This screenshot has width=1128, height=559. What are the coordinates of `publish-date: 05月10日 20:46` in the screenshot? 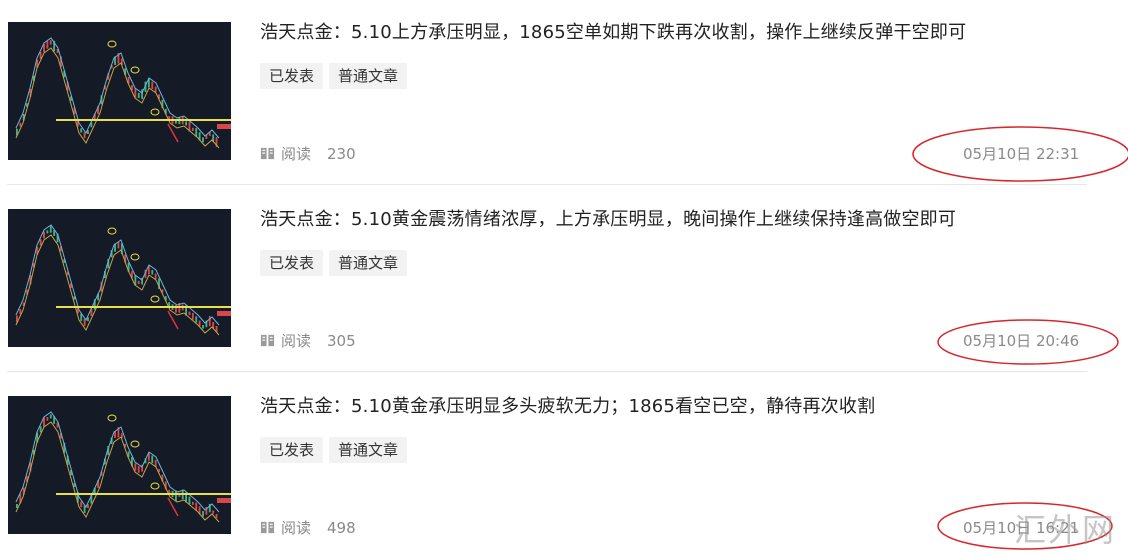 It's located at (1021, 341).